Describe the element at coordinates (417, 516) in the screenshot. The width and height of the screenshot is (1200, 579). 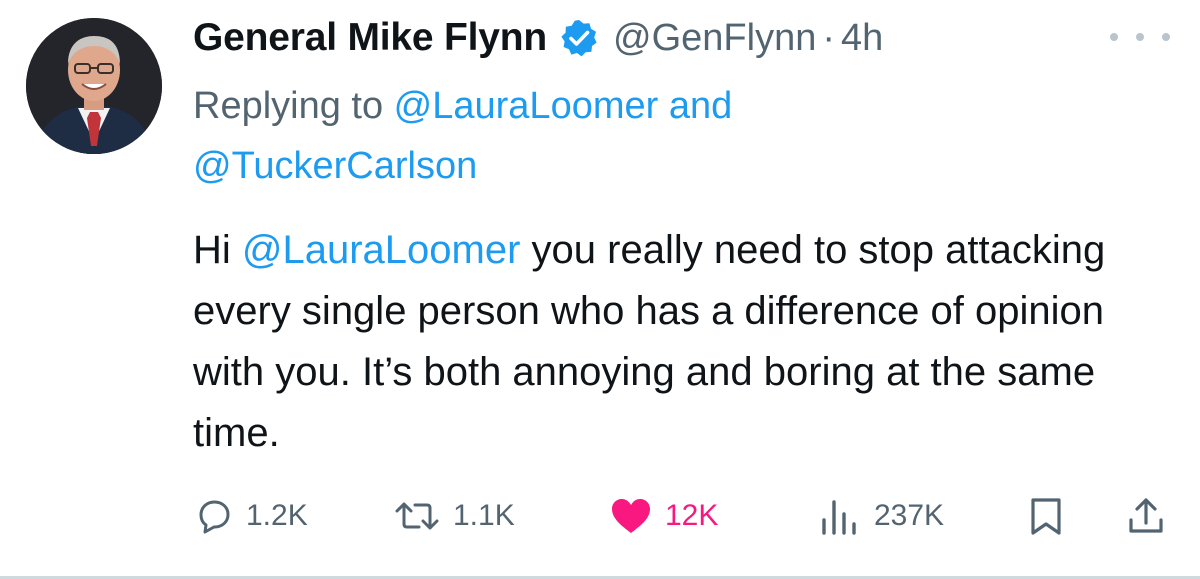
I see `repost-icon` at that location.